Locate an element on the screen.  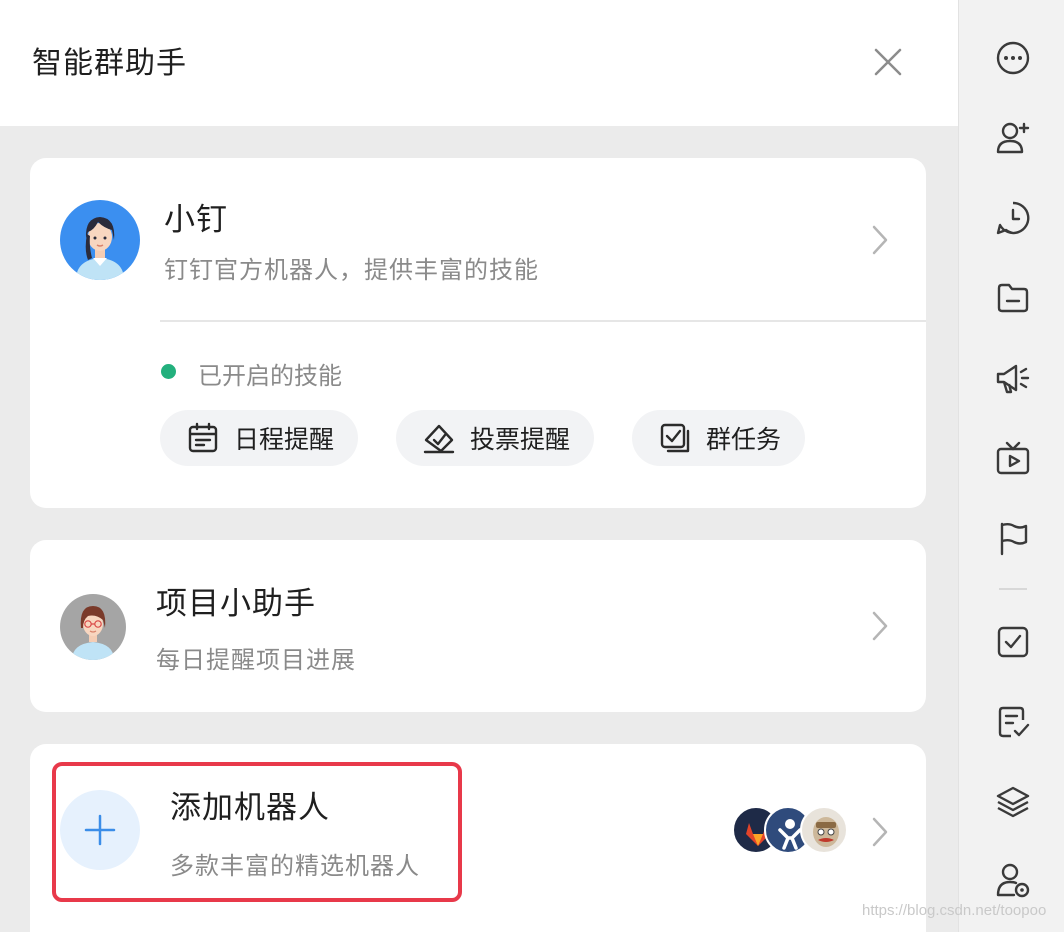
calendar-icon is located at coordinates (203, 437).